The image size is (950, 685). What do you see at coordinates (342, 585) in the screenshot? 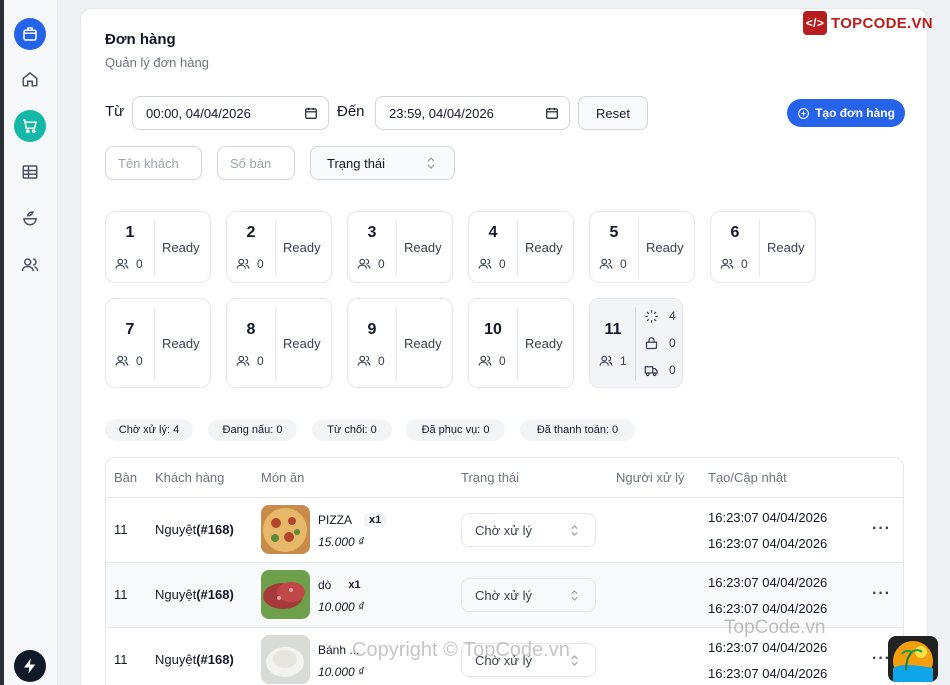
I see `dish-name: dò x1` at bounding box center [342, 585].